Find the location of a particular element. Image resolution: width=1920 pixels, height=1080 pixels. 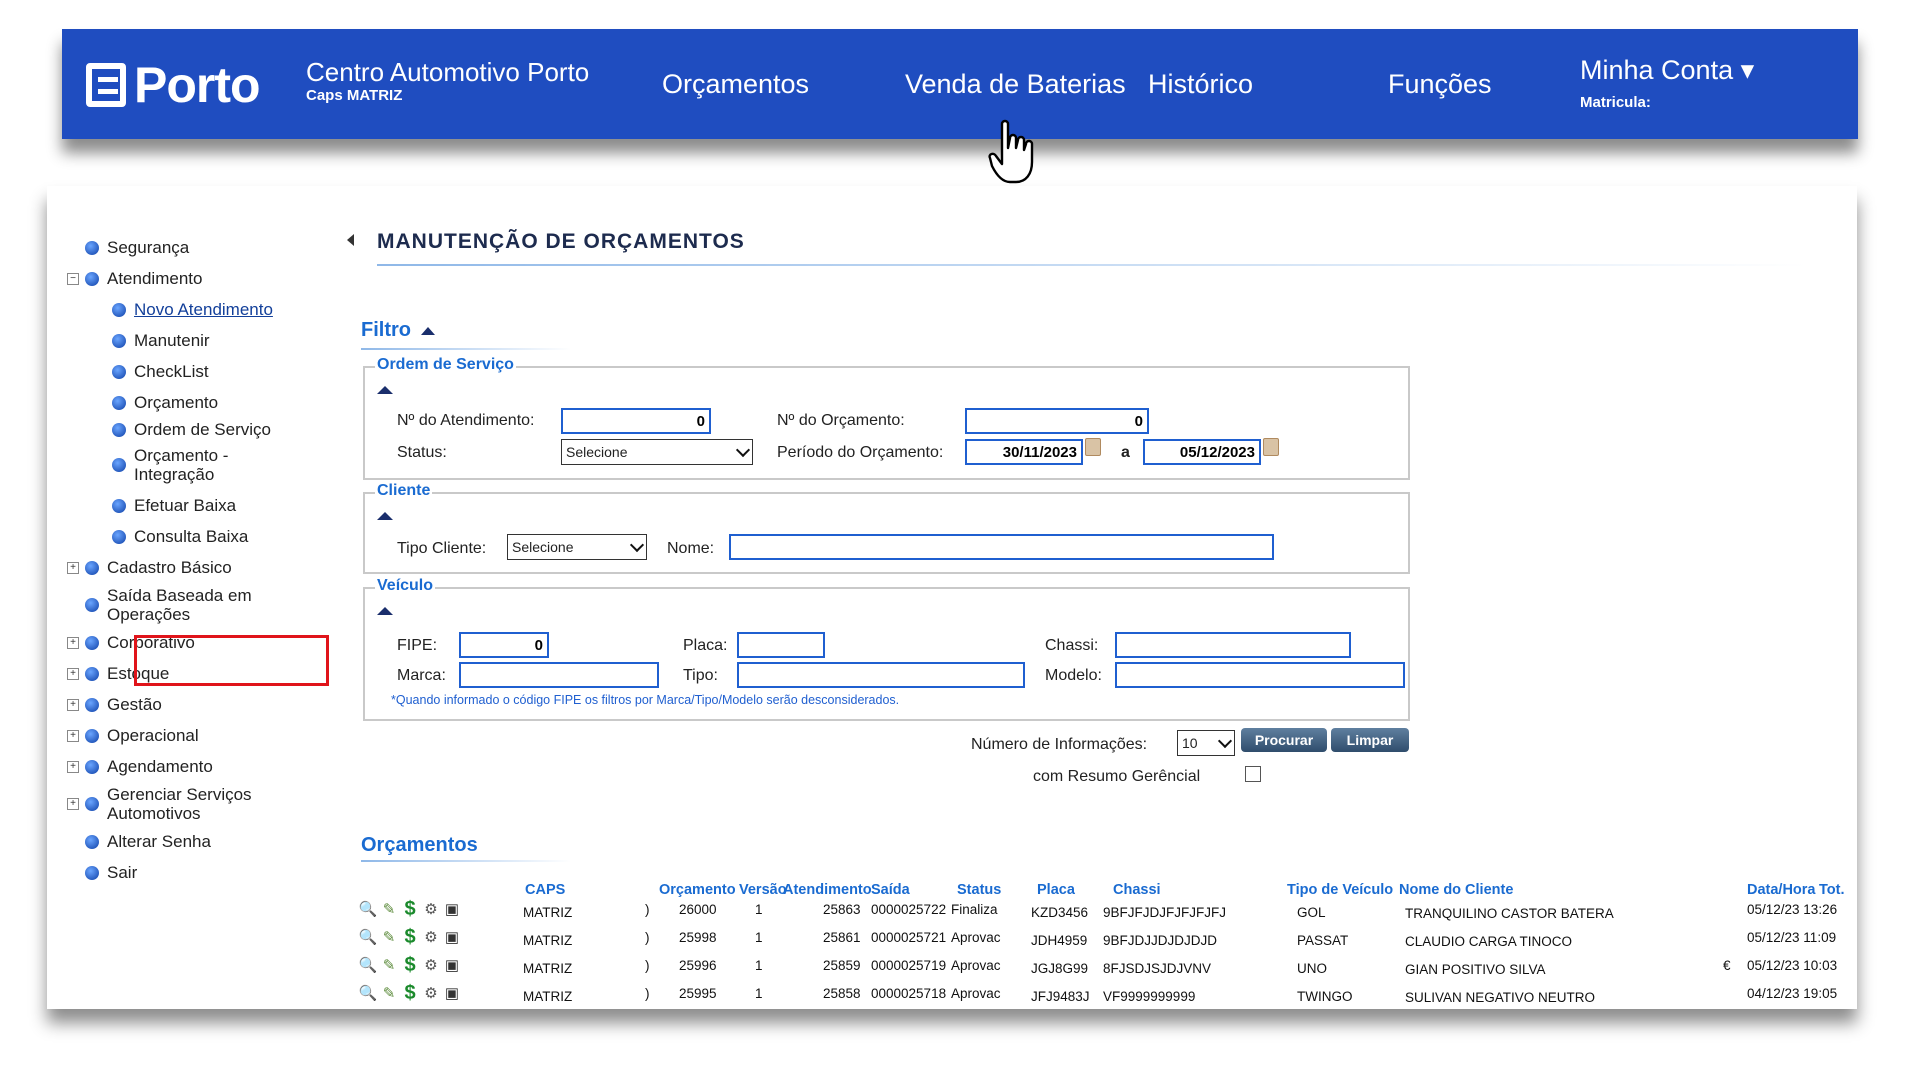

th-nome-cliente: Nome do Cliente is located at coordinates (1456, 890).